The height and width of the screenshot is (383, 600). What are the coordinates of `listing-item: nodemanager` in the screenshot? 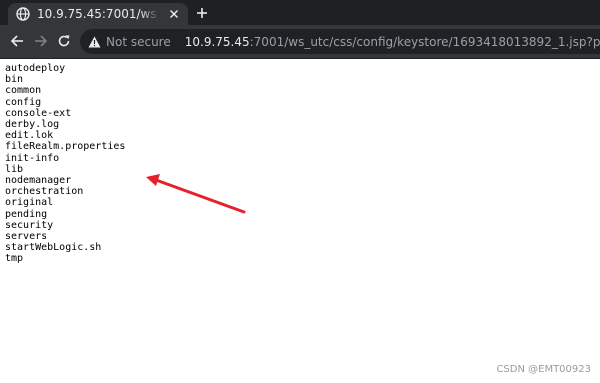 It's located at (38, 181).